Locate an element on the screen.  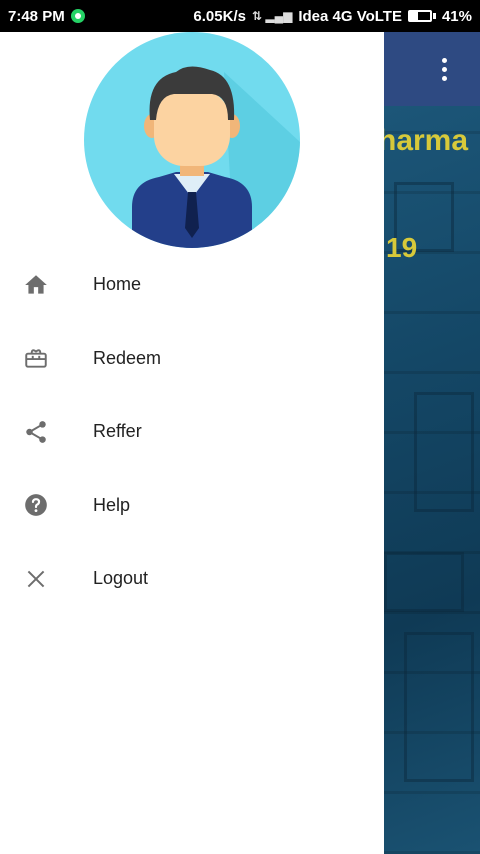
background-date: 19 is located at coordinates (402, 247).